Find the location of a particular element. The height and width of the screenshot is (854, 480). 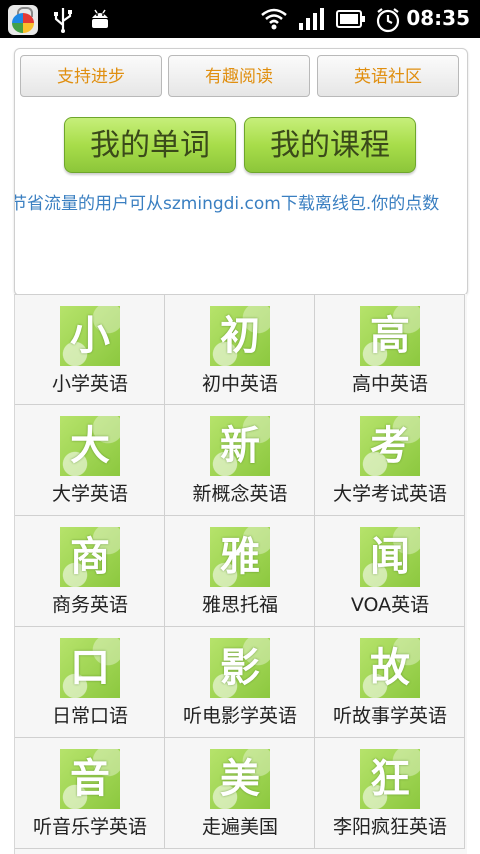

battery-icon is located at coordinates (350, 19).